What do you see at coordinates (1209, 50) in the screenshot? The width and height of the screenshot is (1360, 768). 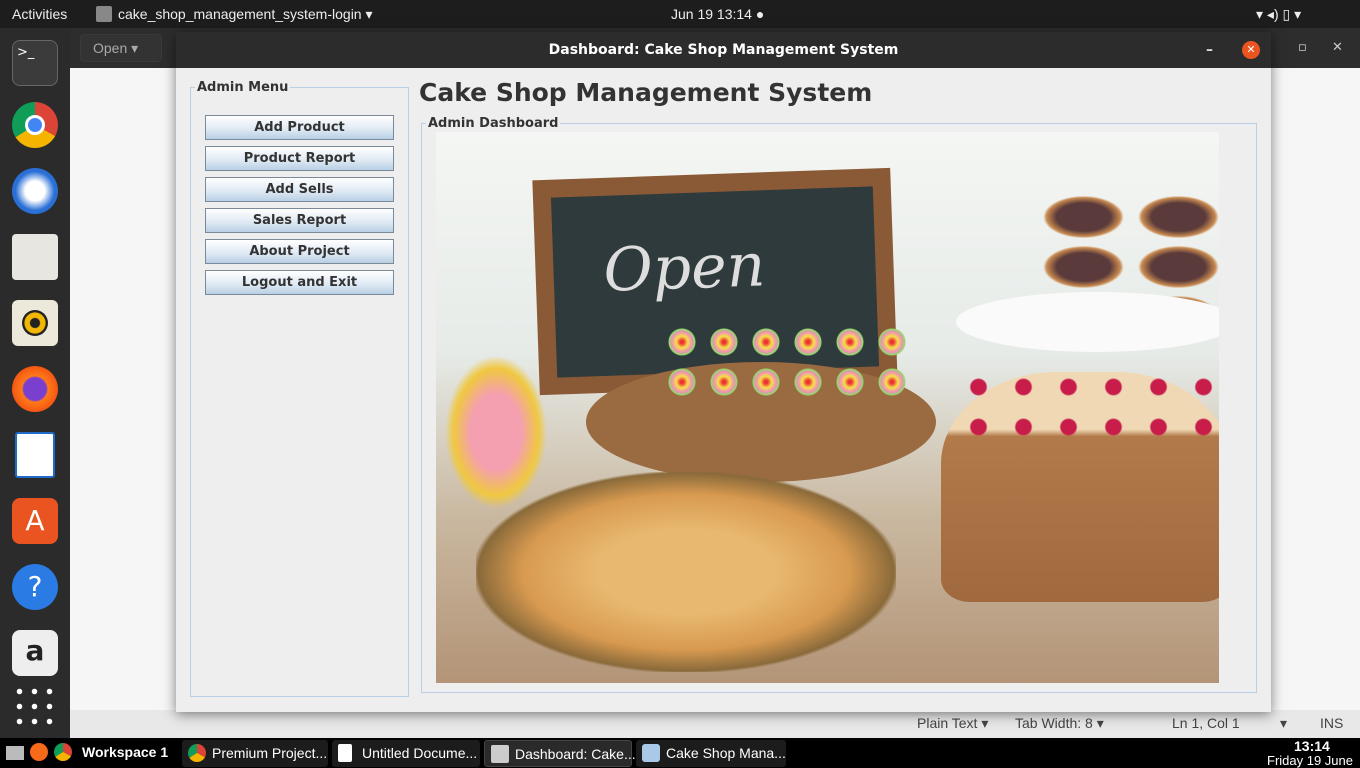 I see `minimize-button: –` at bounding box center [1209, 50].